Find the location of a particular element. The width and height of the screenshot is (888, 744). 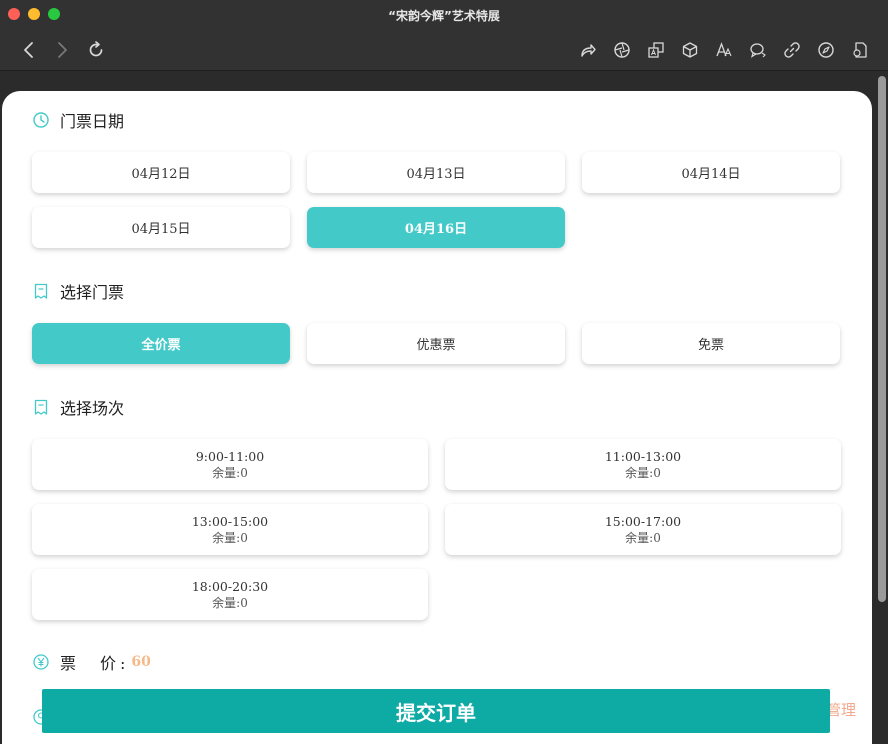

chat-icon is located at coordinates (758, 50).